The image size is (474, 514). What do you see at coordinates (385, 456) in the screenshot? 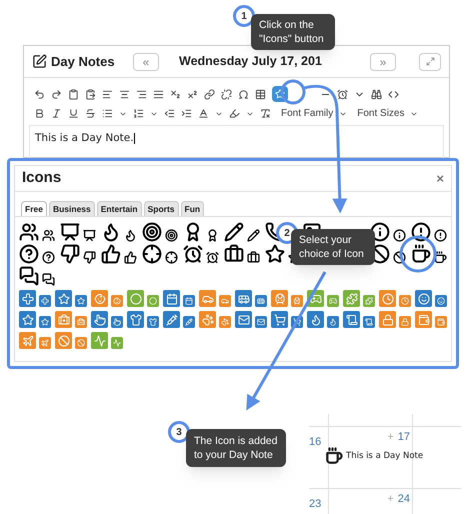
I see `calendar-note: This is a Day Note` at bounding box center [385, 456].